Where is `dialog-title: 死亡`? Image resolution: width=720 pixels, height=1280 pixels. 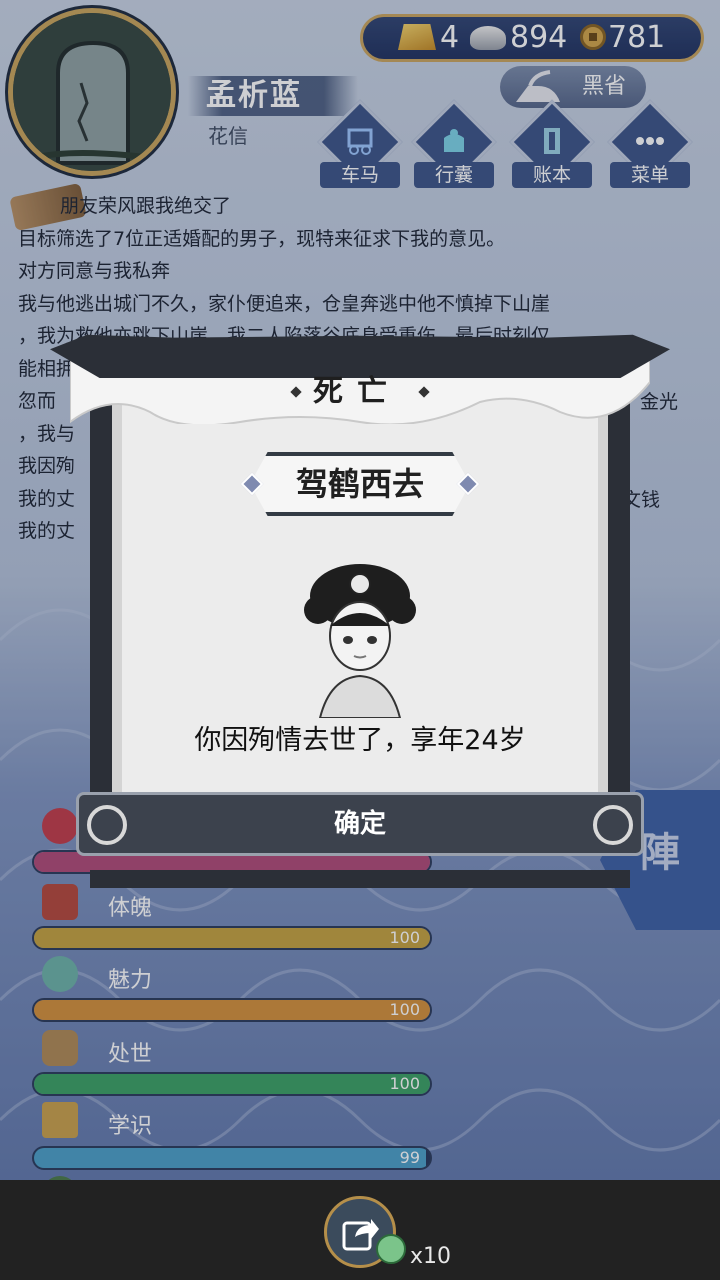
dialog-title: 死亡 is located at coordinates (357, 391).